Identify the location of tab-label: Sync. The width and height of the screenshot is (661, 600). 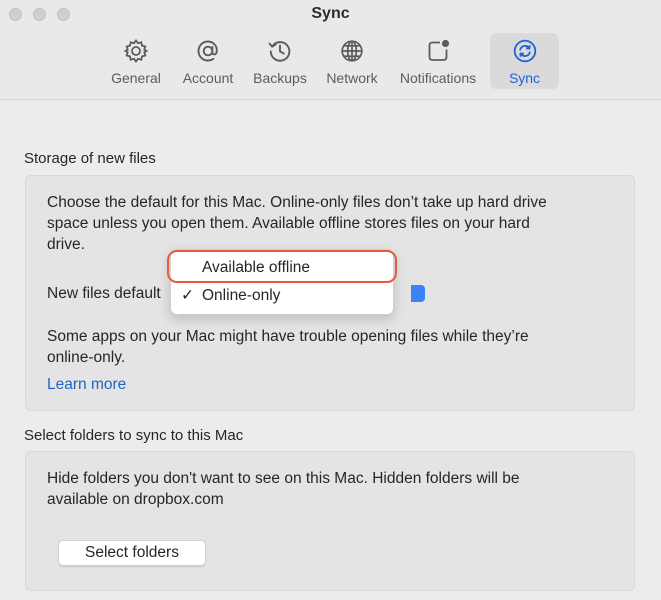
(524, 78).